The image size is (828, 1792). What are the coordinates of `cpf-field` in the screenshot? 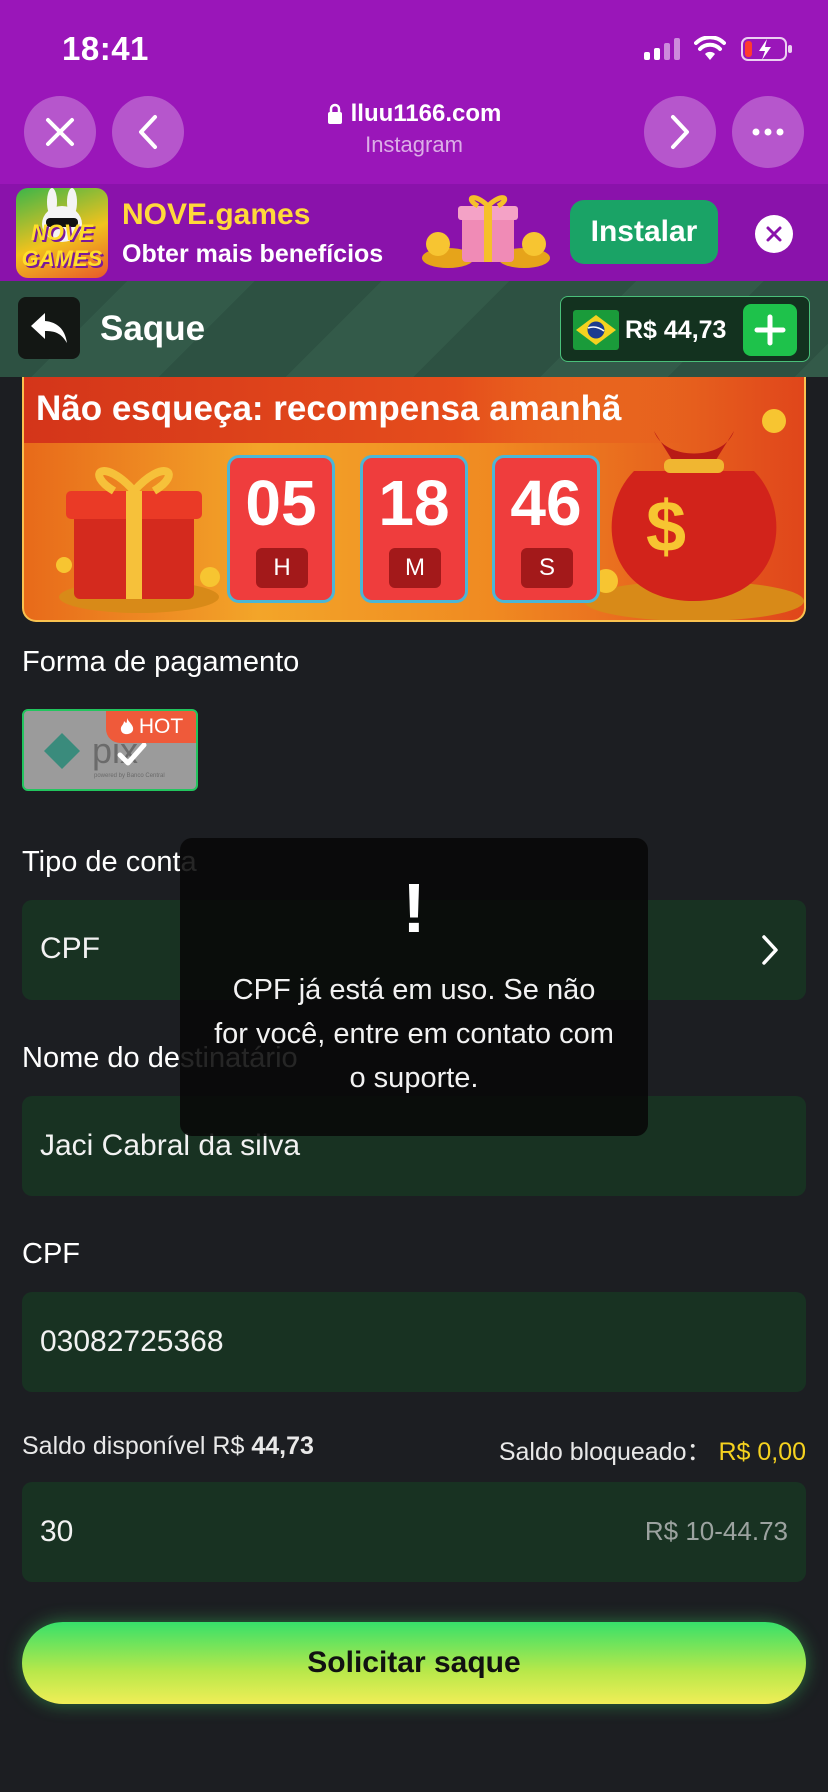 It's located at (414, 1342).